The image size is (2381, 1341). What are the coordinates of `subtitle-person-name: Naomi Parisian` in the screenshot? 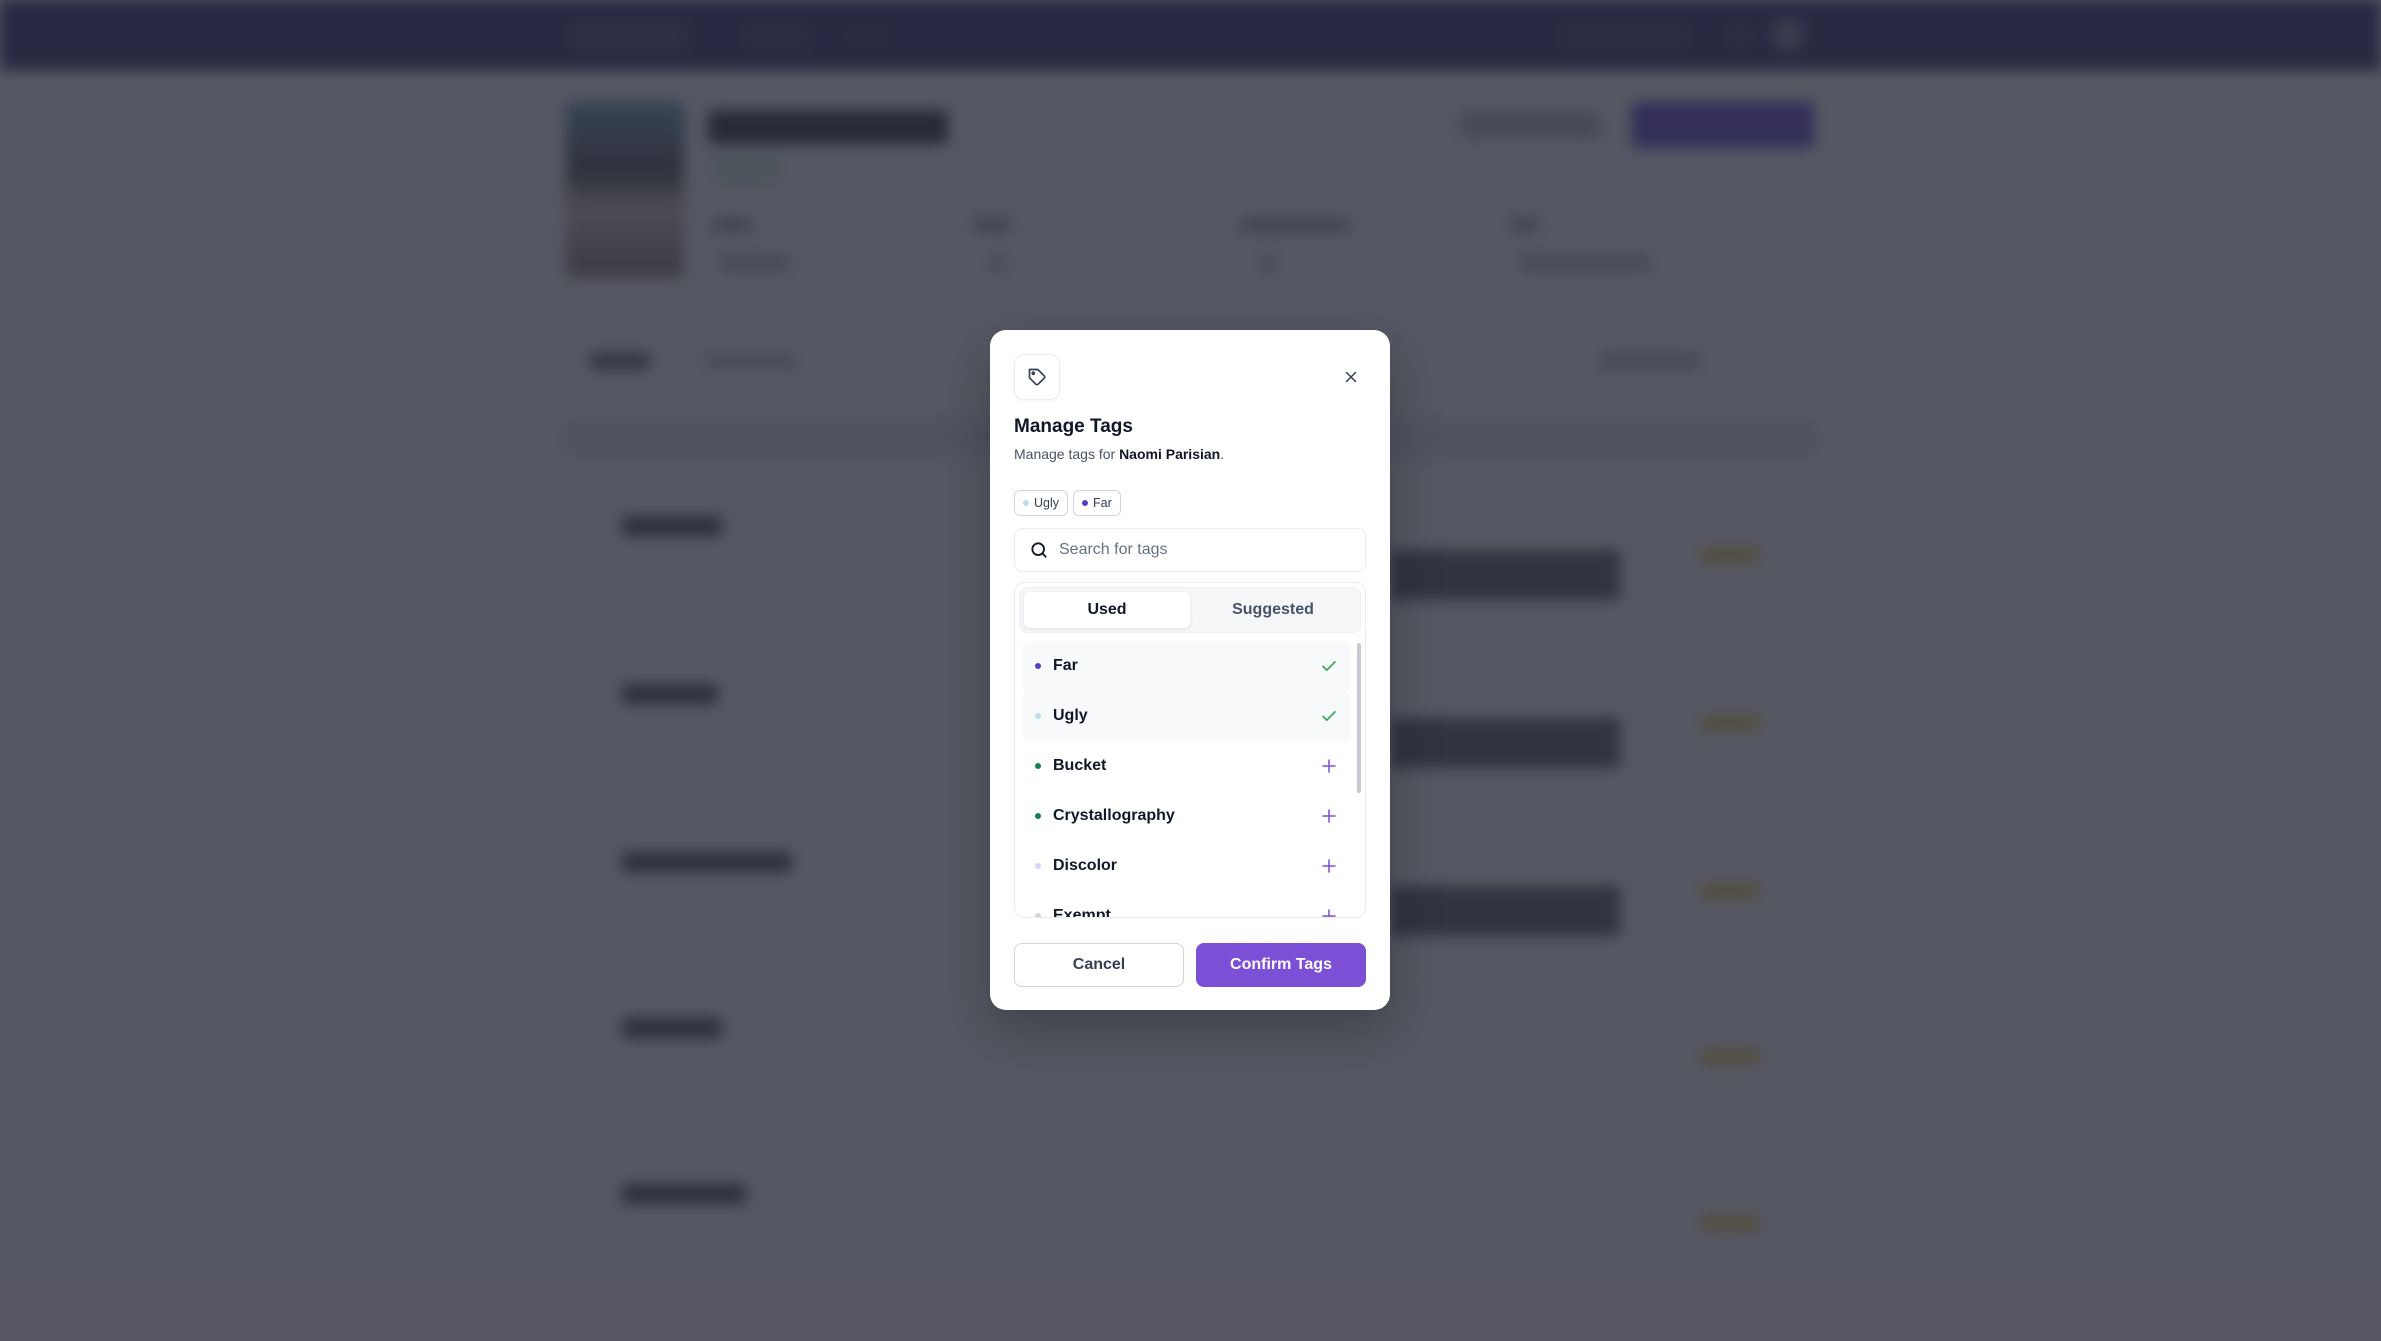 It's located at (1170, 454).